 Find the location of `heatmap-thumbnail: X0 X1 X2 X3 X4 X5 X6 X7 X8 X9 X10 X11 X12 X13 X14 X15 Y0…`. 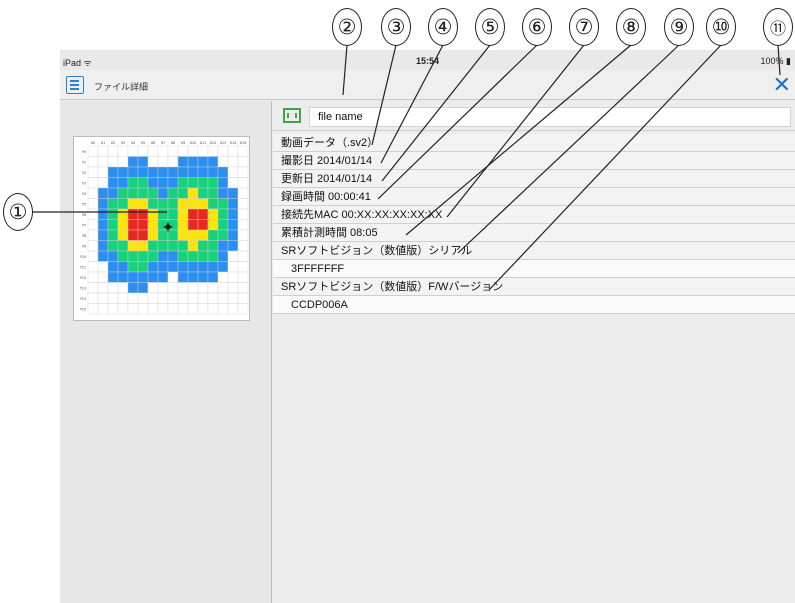

heatmap-thumbnail: X0 X1 X2 X3 X4 X5 X6 X7 X8 X9 X10 X11 X12 X13 X14 X15 Y0… is located at coordinates (161, 228).